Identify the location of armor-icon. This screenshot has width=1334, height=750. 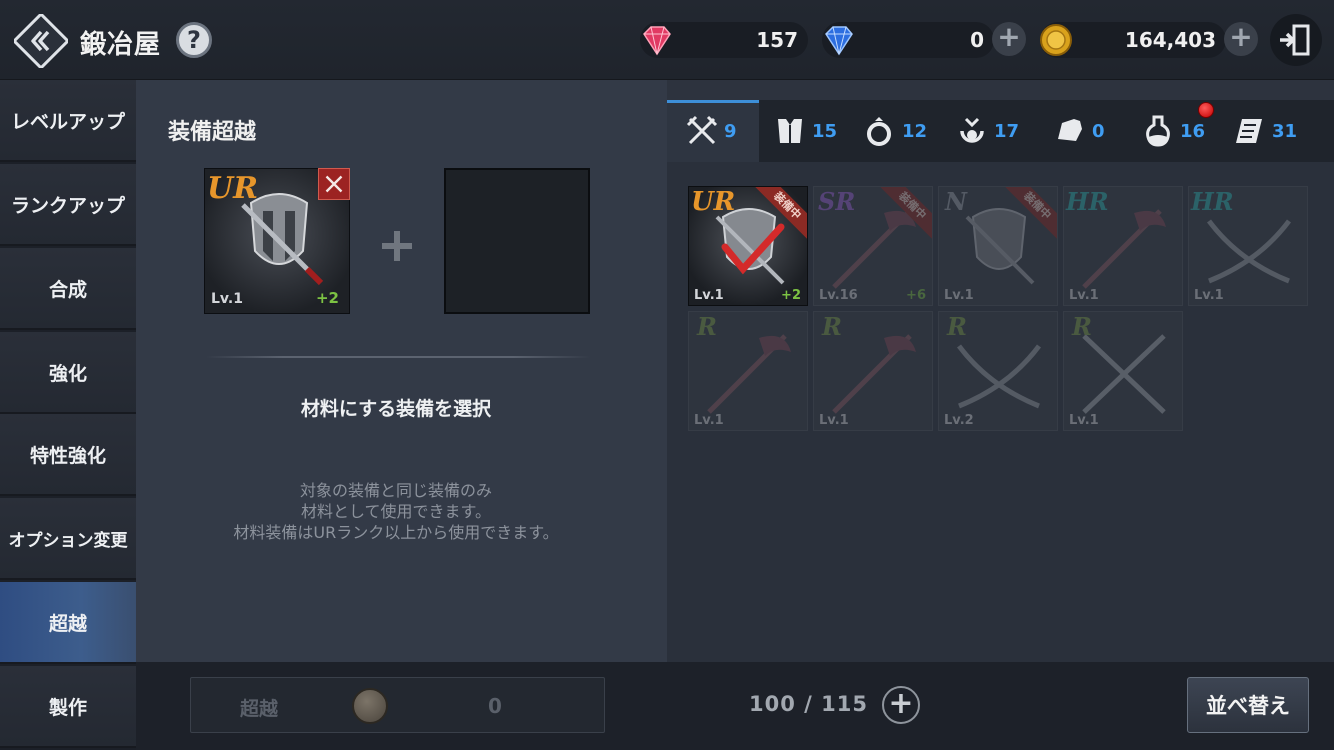
(790, 131).